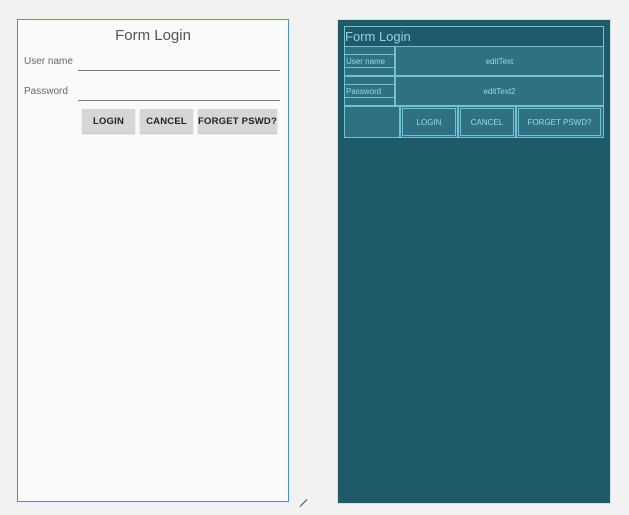  Describe the element at coordinates (153, 35) in the screenshot. I see `form-title: Form Login` at that location.